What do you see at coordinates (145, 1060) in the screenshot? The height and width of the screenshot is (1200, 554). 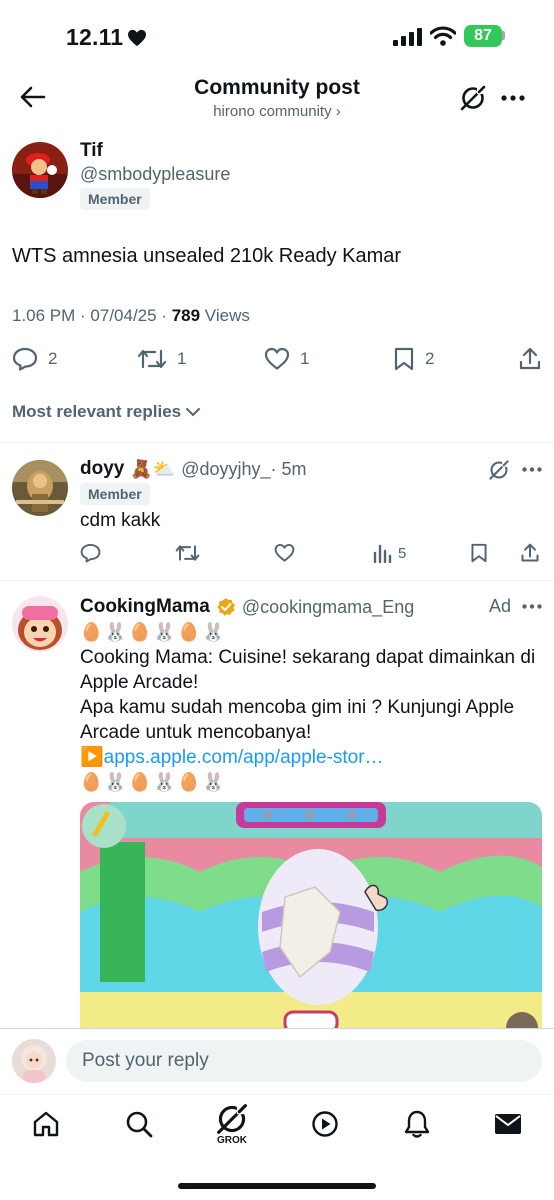 I see `reply-input-placeholder: Post your reply` at bounding box center [145, 1060].